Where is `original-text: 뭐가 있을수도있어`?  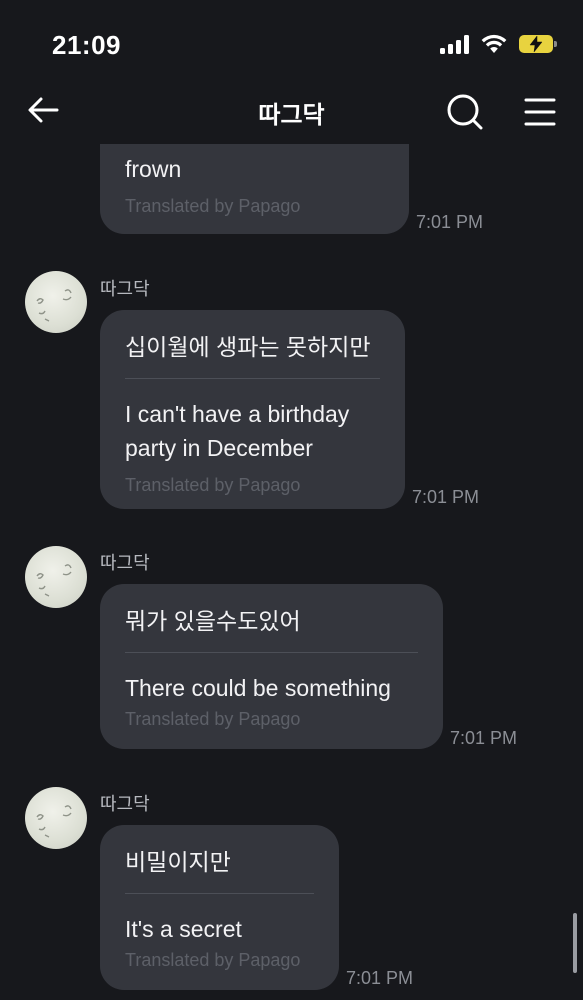 original-text: 뭐가 있을수도있어 is located at coordinates (213, 621).